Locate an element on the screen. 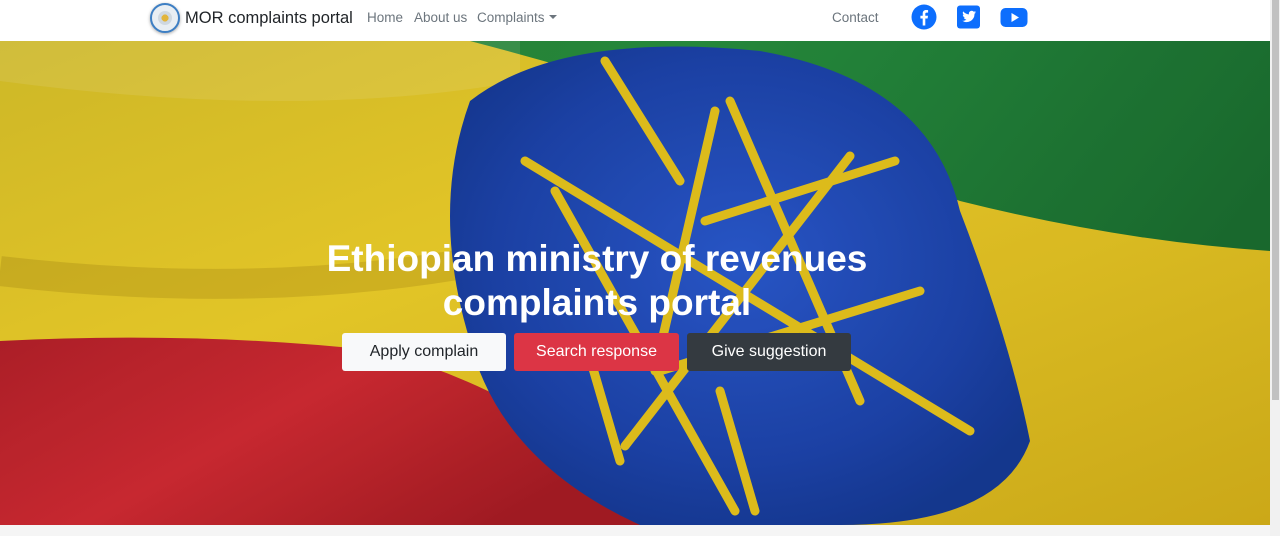  nav-about: About us is located at coordinates (440, 17).